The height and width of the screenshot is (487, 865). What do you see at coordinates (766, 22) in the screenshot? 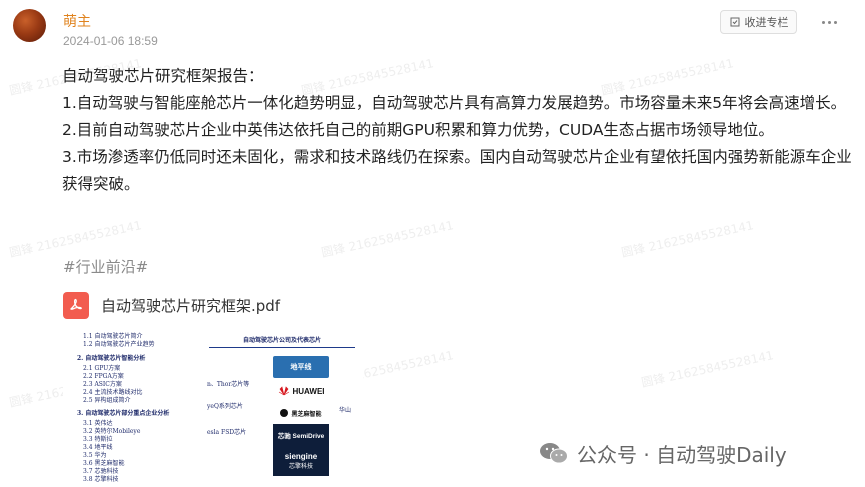
I see `collect-label: 收进专栏` at bounding box center [766, 22].